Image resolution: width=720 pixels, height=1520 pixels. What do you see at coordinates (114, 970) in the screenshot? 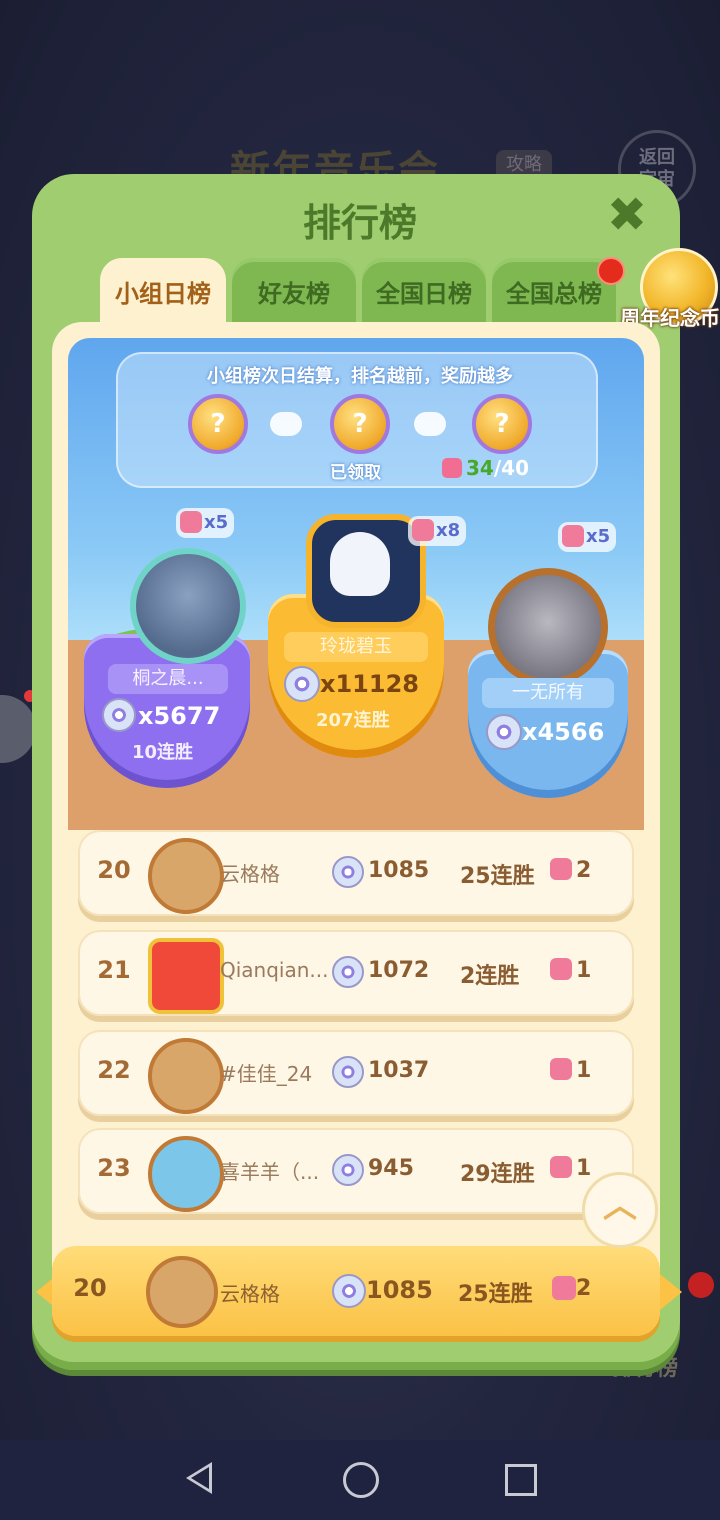
I see `row-rank: 21` at bounding box center [114, 970].